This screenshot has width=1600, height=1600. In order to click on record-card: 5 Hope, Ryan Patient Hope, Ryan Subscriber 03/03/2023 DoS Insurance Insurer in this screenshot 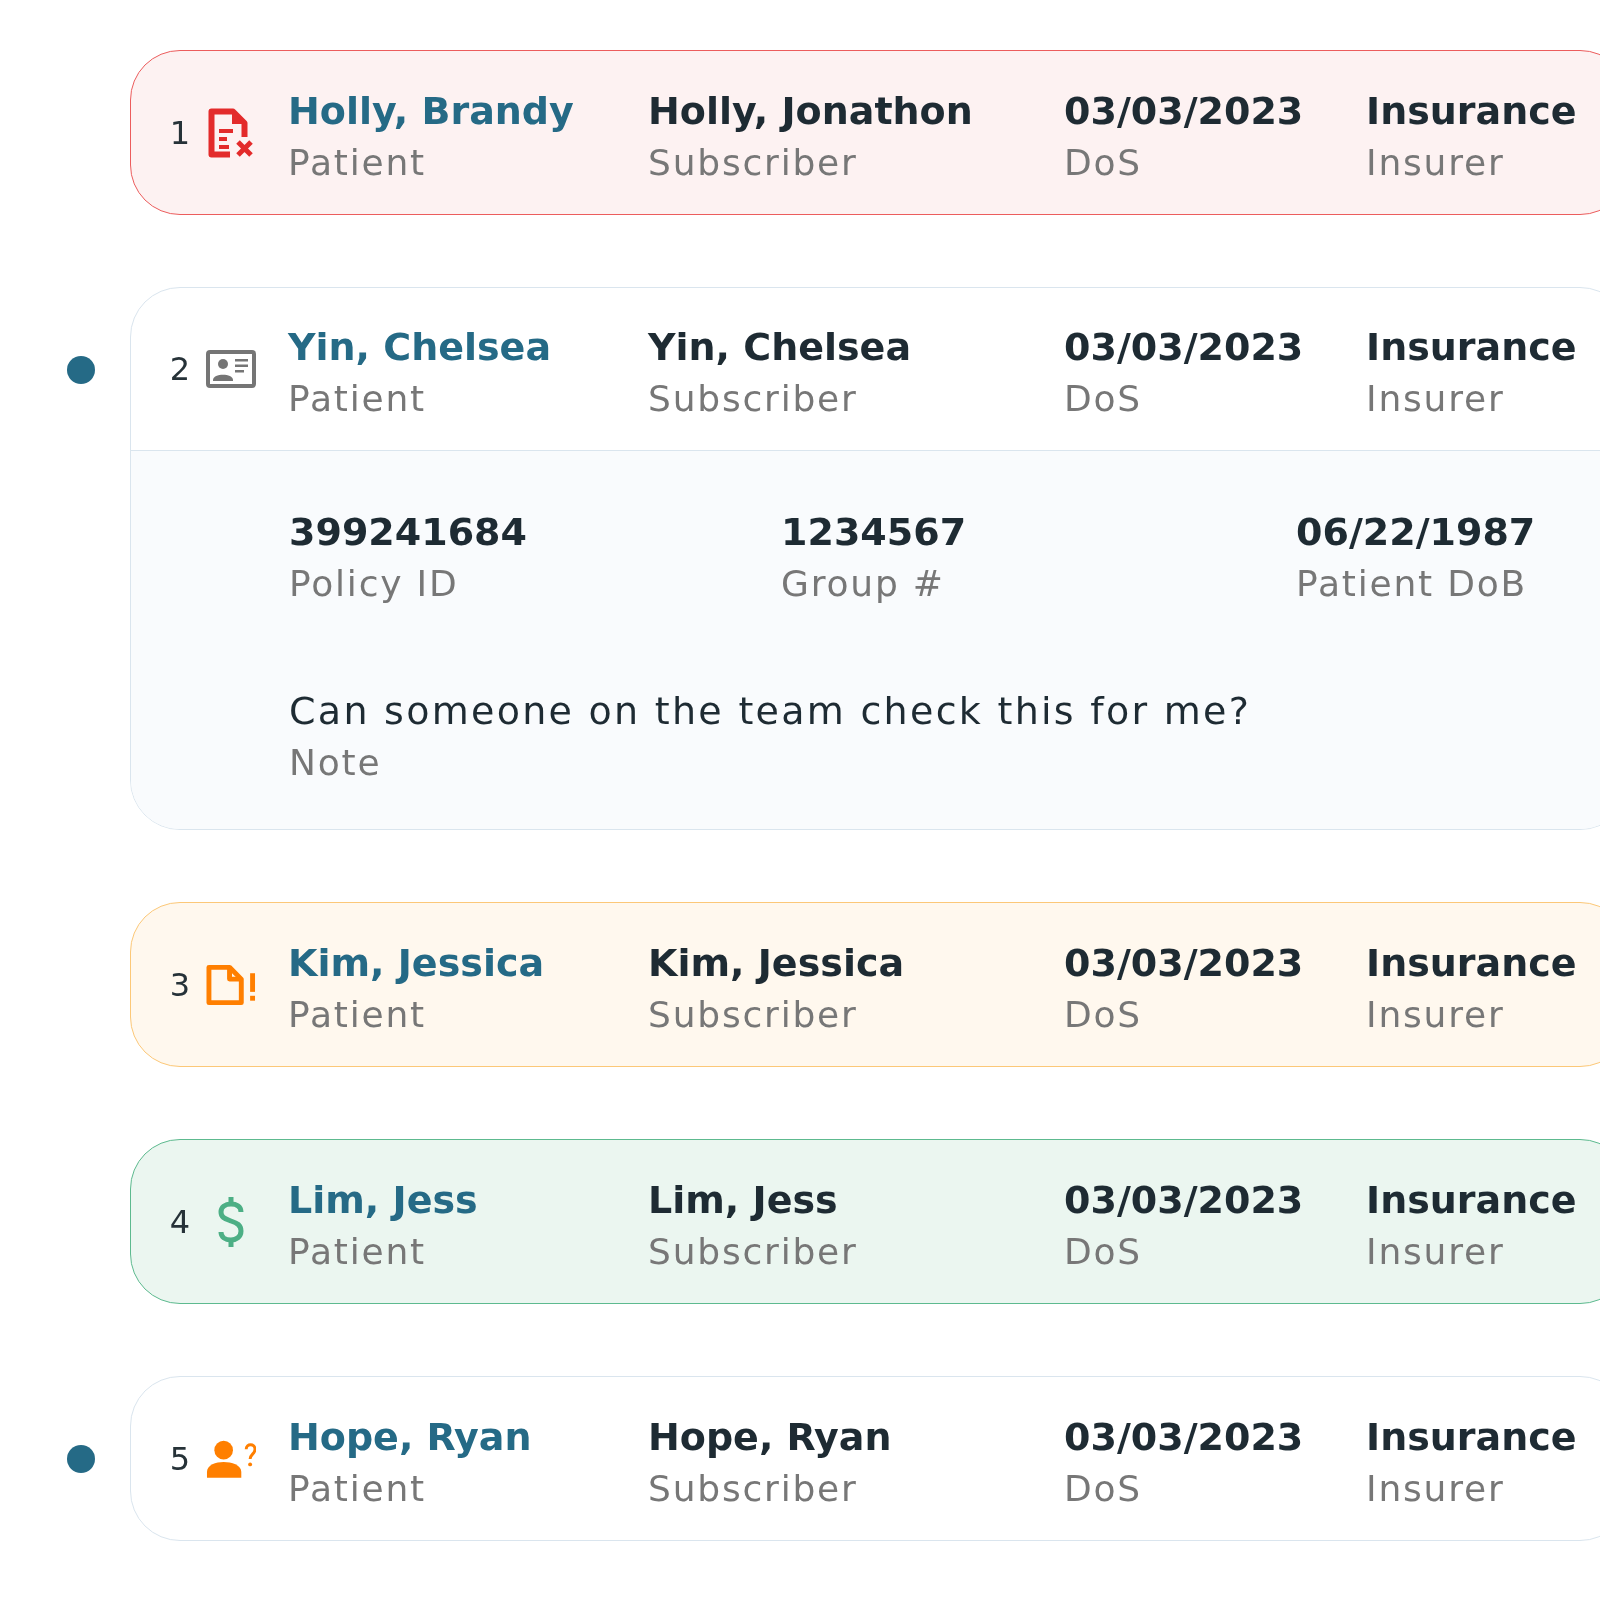, I will do `click(865, 1458)`.